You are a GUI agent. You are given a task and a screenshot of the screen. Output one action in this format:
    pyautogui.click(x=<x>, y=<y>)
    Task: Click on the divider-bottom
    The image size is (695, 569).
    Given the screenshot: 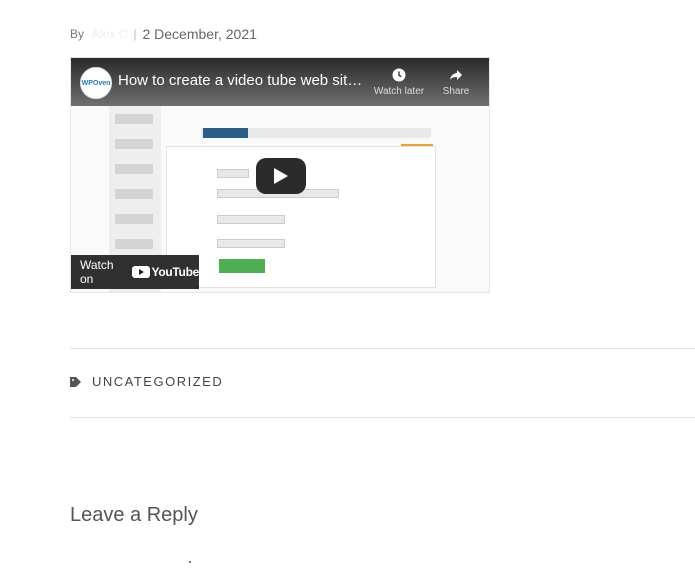 What is the action you would take?
    pyautogui.click(x=382, y=417)
    